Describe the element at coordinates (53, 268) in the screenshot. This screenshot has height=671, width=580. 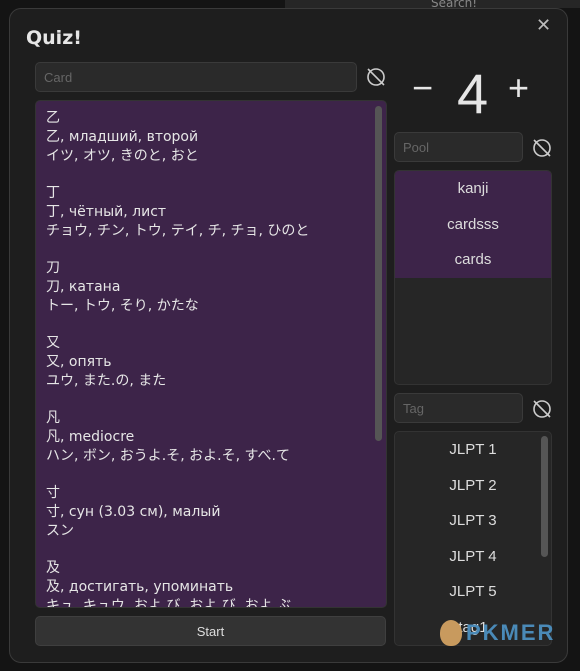
I see `card-kanji: 刀` at that location.